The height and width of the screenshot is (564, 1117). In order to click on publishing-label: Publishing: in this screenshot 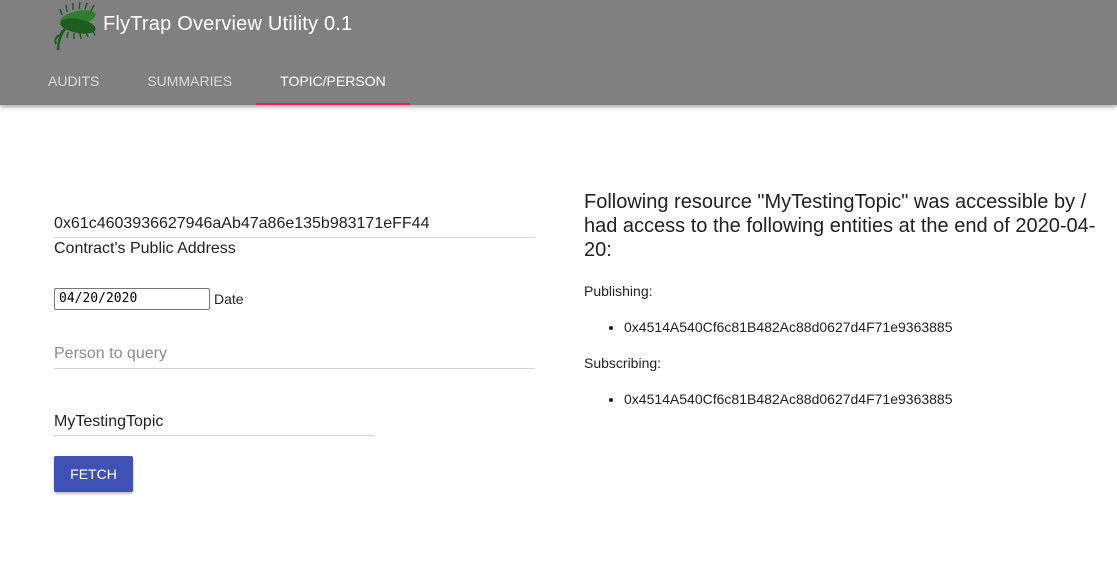, I will do `click(618, 291)`.